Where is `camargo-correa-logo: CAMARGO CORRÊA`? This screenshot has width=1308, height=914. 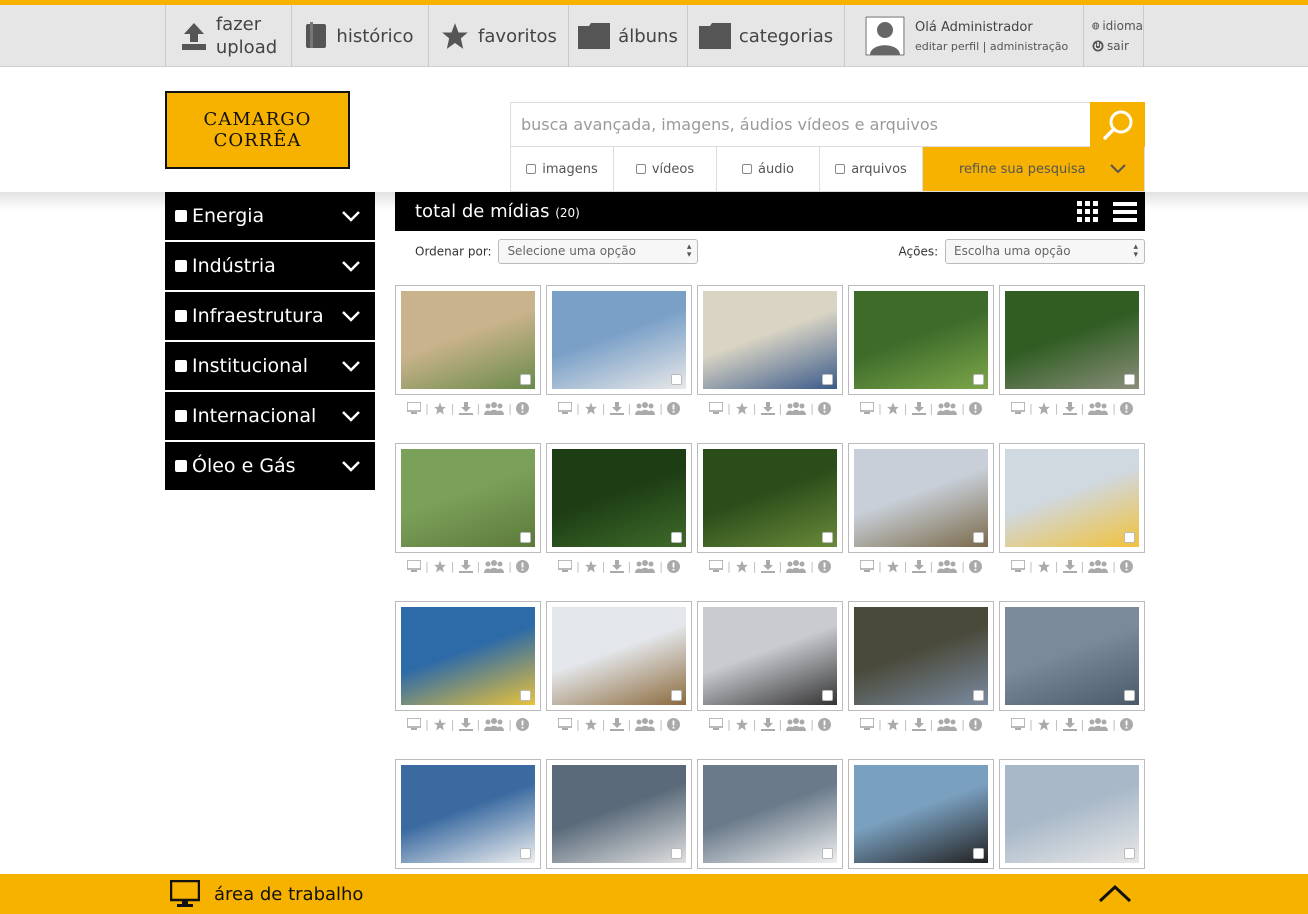 camargo-correa-logo: CAMARGO CORRÊA is located at coordinates (257, 130).